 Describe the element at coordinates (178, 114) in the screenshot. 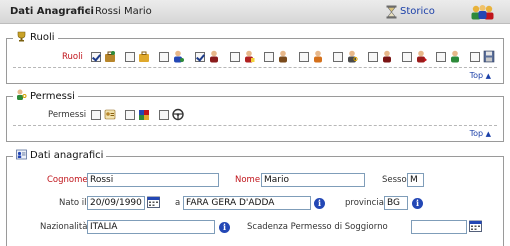

I see `steering-wheel-icon` at that location.